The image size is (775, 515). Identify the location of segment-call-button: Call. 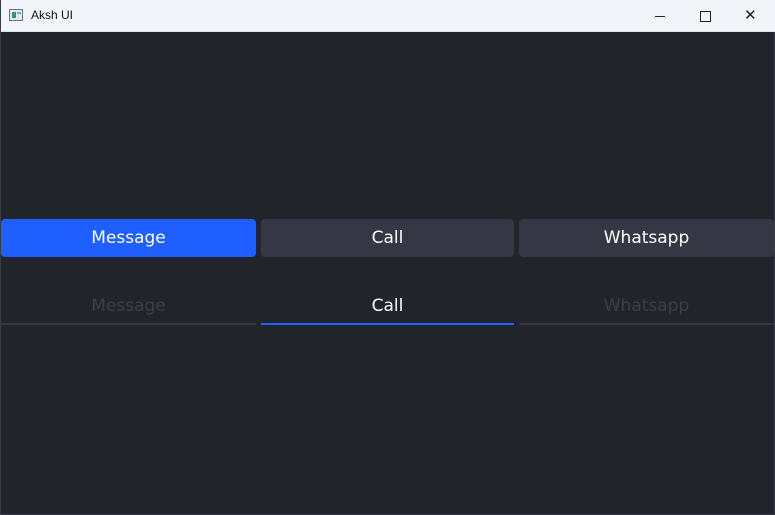
(387, 238).